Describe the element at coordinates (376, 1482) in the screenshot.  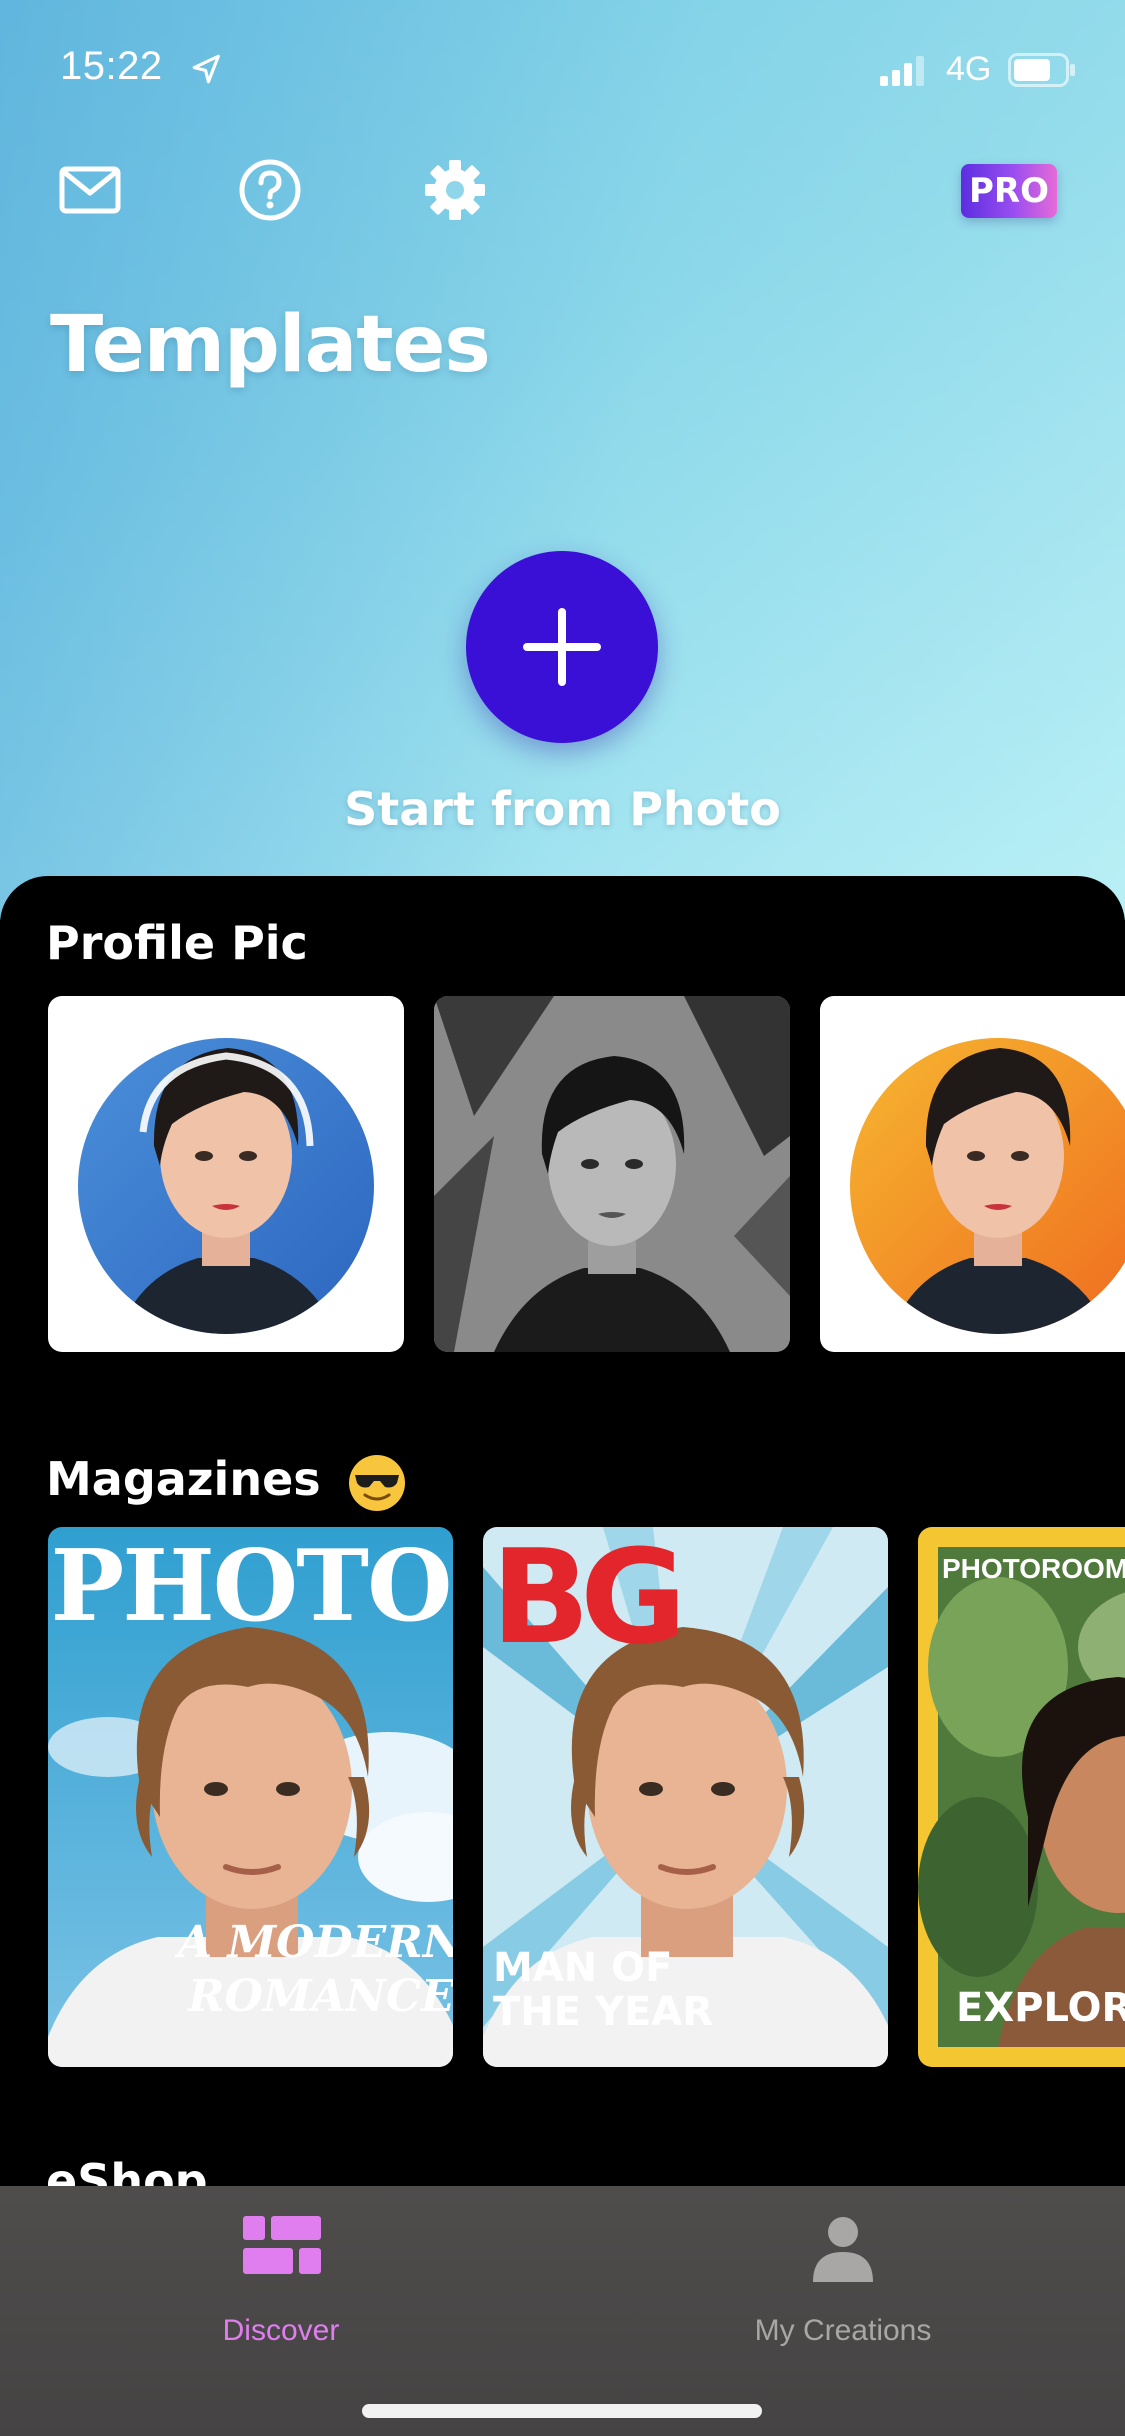
I see `sunglasses-emoji-icon` at that location.